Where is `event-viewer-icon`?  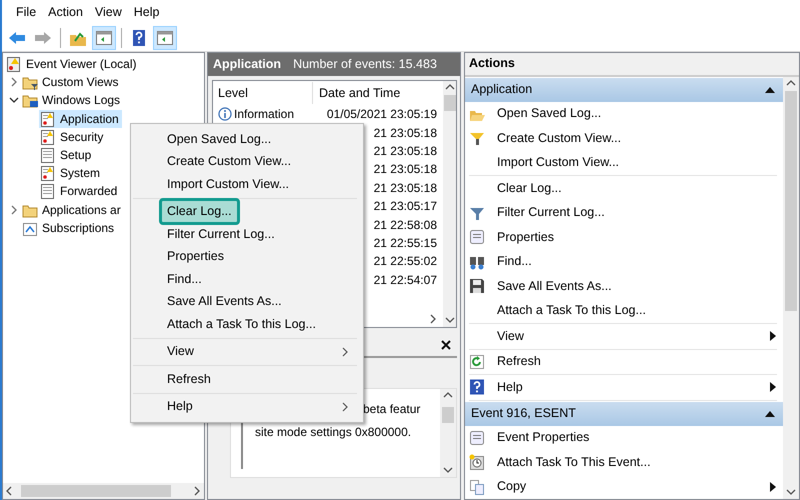 event-viewer-icon is located at coordinates (14, 64).